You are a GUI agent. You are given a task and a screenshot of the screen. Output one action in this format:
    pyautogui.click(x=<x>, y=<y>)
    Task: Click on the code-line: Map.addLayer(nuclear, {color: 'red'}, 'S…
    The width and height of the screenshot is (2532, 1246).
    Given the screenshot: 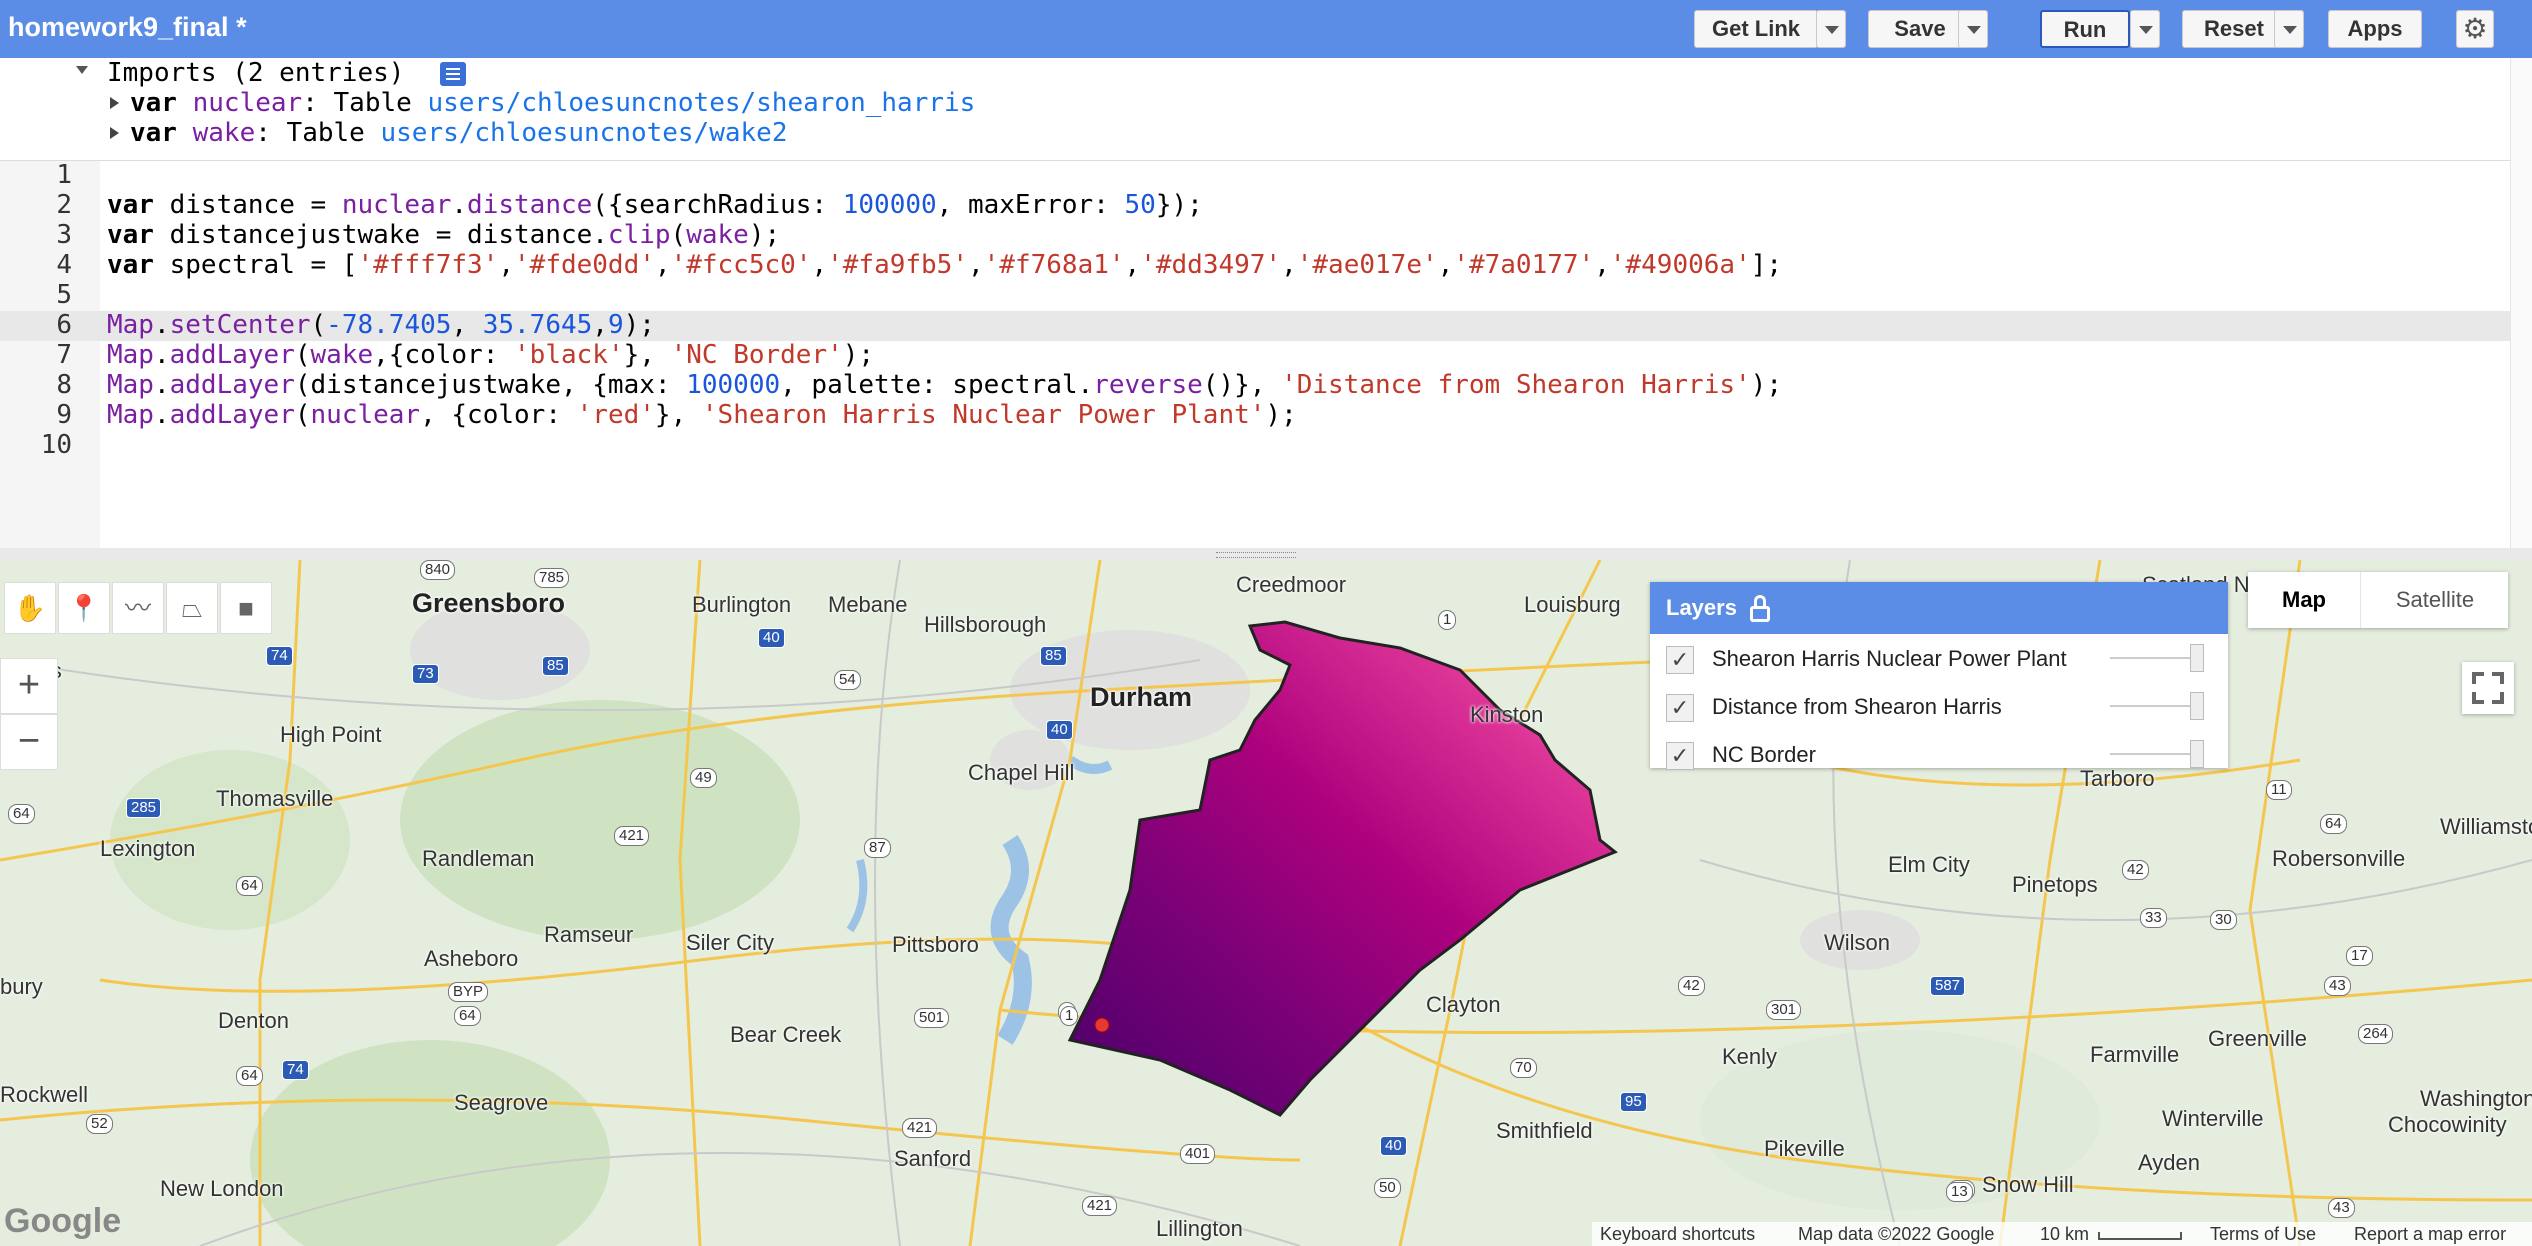 What is the action you would take?
    pyautogui.click(x=702, y=415)
    